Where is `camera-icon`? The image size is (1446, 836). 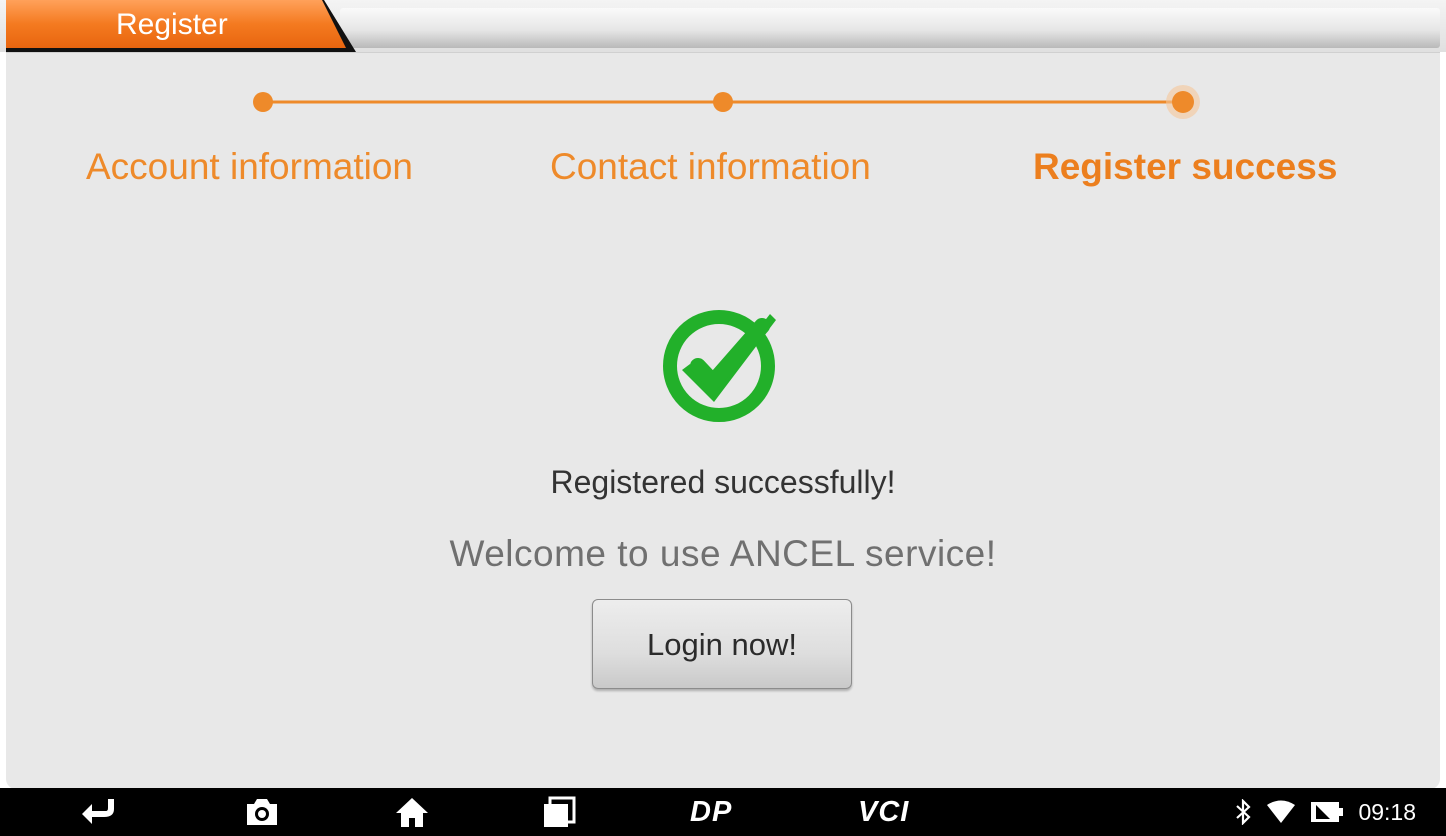 camera-icon is located at coordinates (262, 812).